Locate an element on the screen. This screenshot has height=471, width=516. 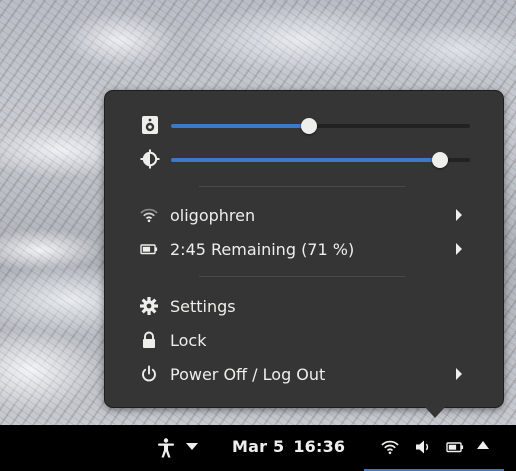
clock: Mar 5 16:36 is located at coordinates (288, 447).